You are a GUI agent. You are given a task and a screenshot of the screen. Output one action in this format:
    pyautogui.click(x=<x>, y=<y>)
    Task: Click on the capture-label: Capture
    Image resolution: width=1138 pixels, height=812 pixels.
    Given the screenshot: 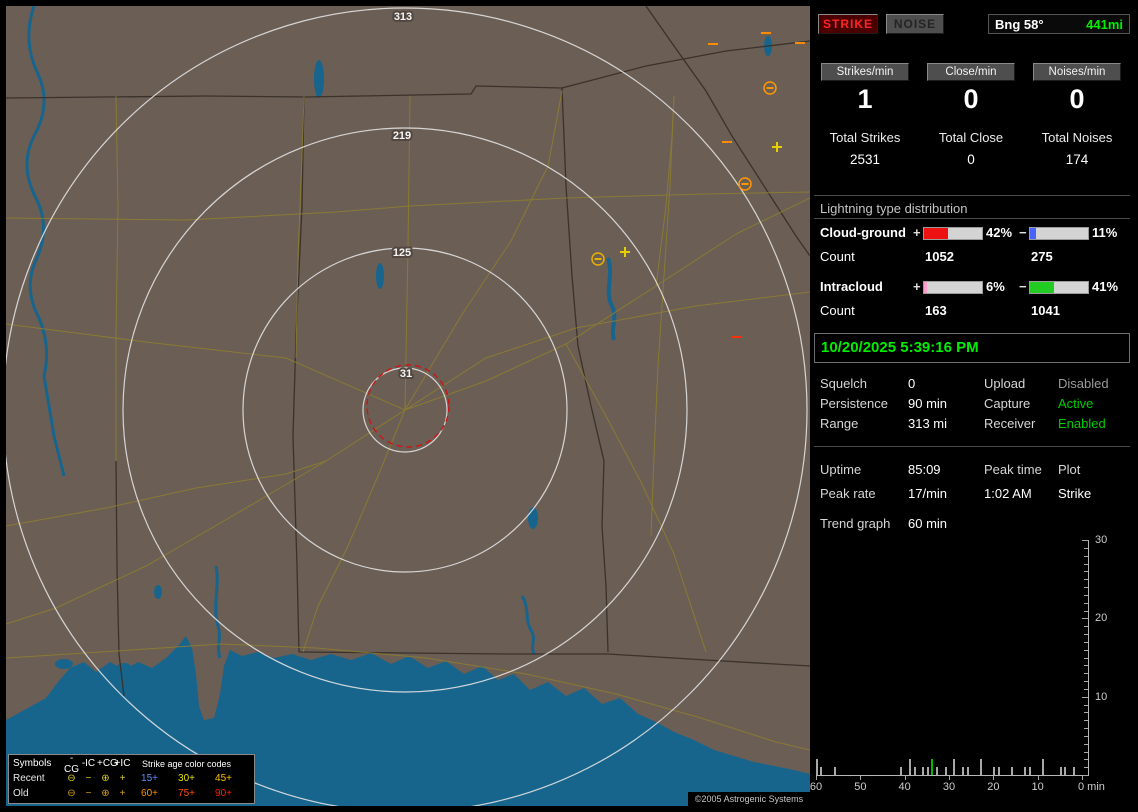 What is the action you would take?
    pyautogui.click(x=1007, y=403)
    